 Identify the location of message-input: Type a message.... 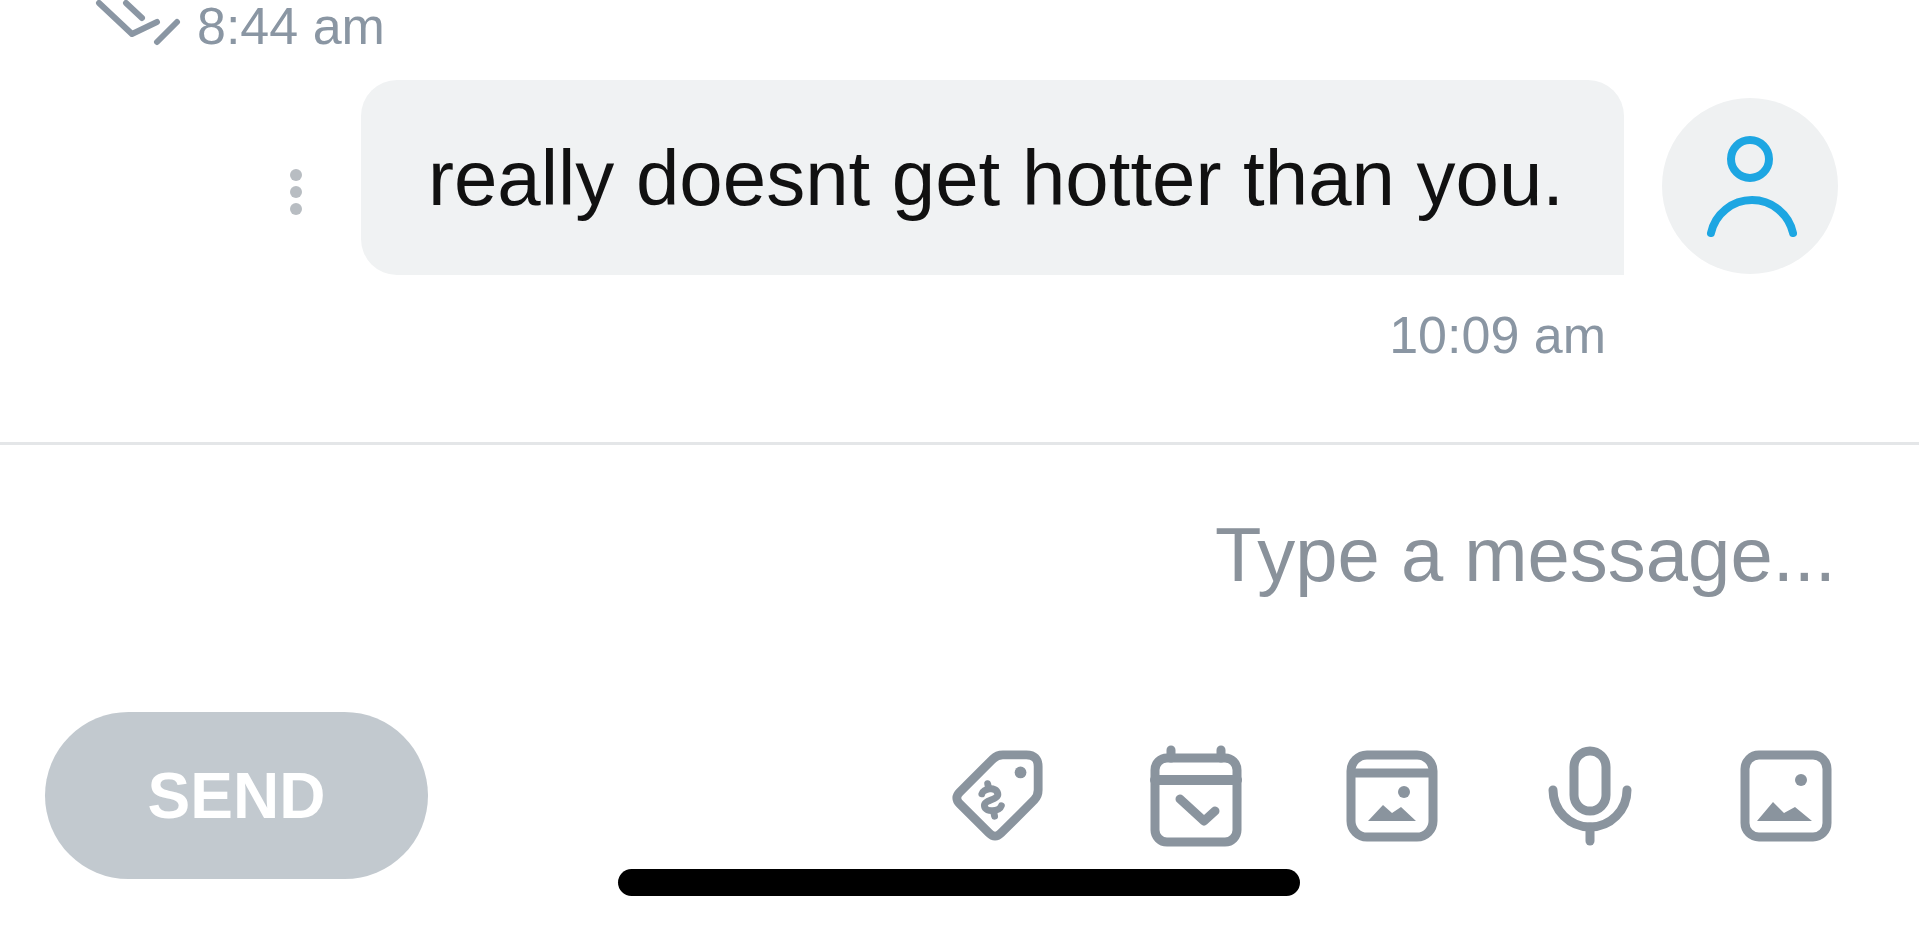
(948, 554).